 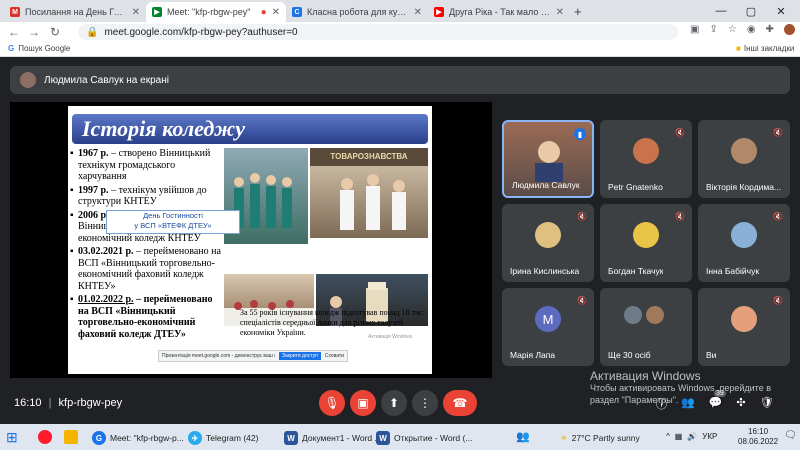 I want to click on recording-icon: ●, so click(x=263, y=12).